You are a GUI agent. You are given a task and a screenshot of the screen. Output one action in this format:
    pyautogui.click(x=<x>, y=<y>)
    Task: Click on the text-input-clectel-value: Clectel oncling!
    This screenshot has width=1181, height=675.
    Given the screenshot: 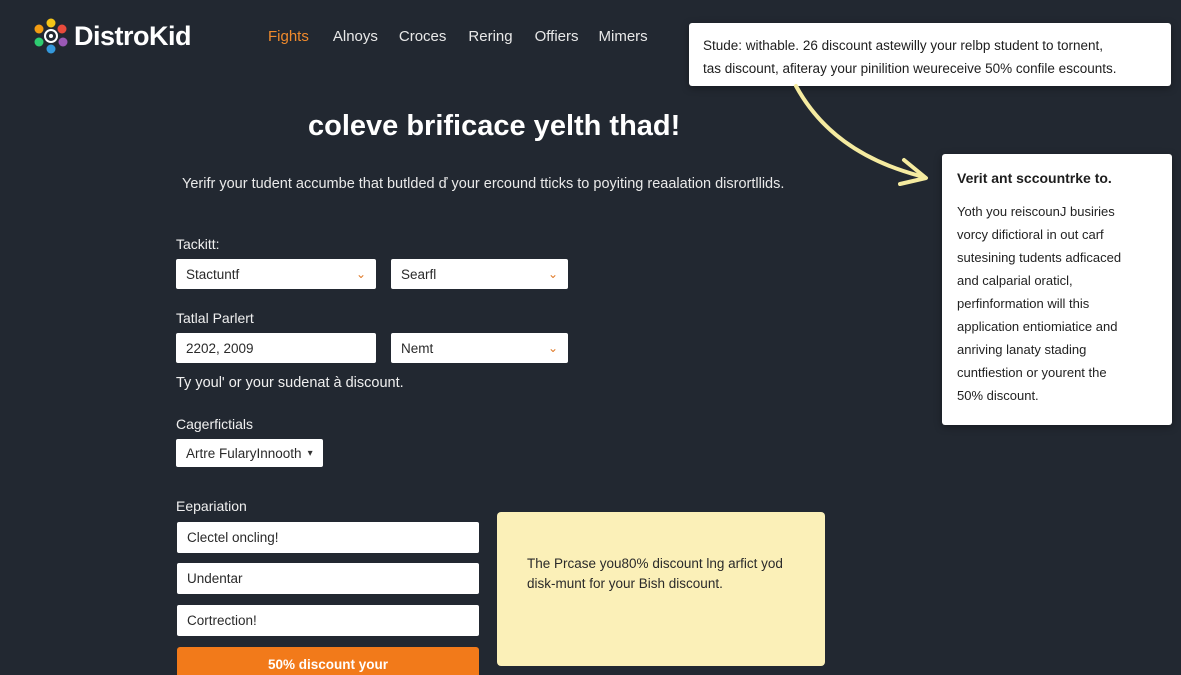 What is the action you would take?
    pyautogui.click(x=233, y=537)
    